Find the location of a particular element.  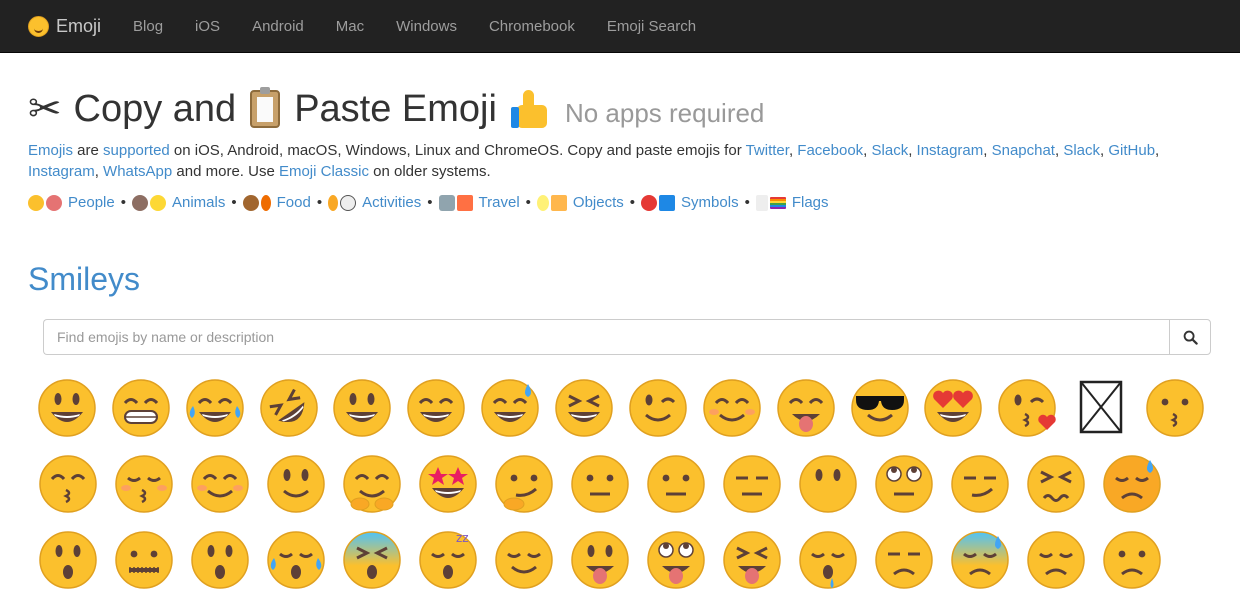

category-link-people: People is located at coordinates (91, 202).